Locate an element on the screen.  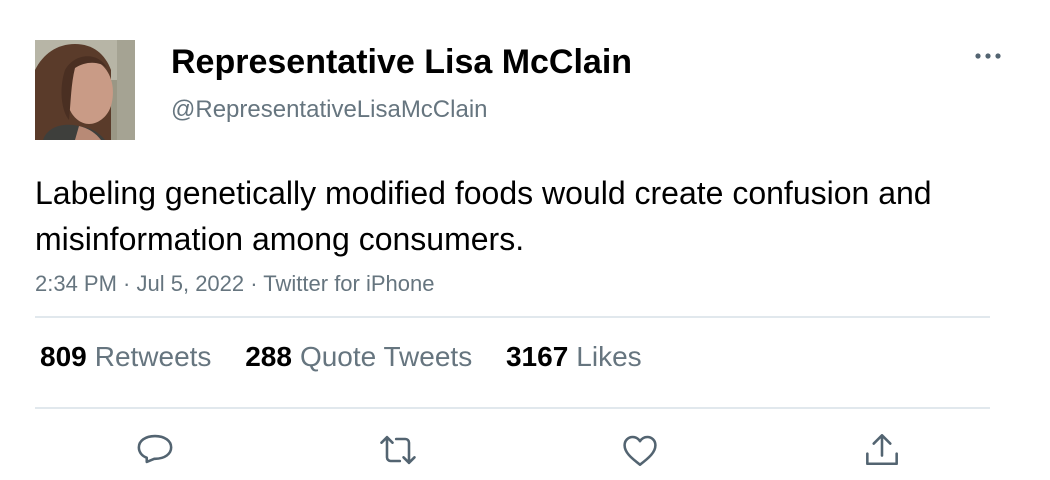
quote-tweets-label: Quote Tweets is located at coordinates (386, 356).